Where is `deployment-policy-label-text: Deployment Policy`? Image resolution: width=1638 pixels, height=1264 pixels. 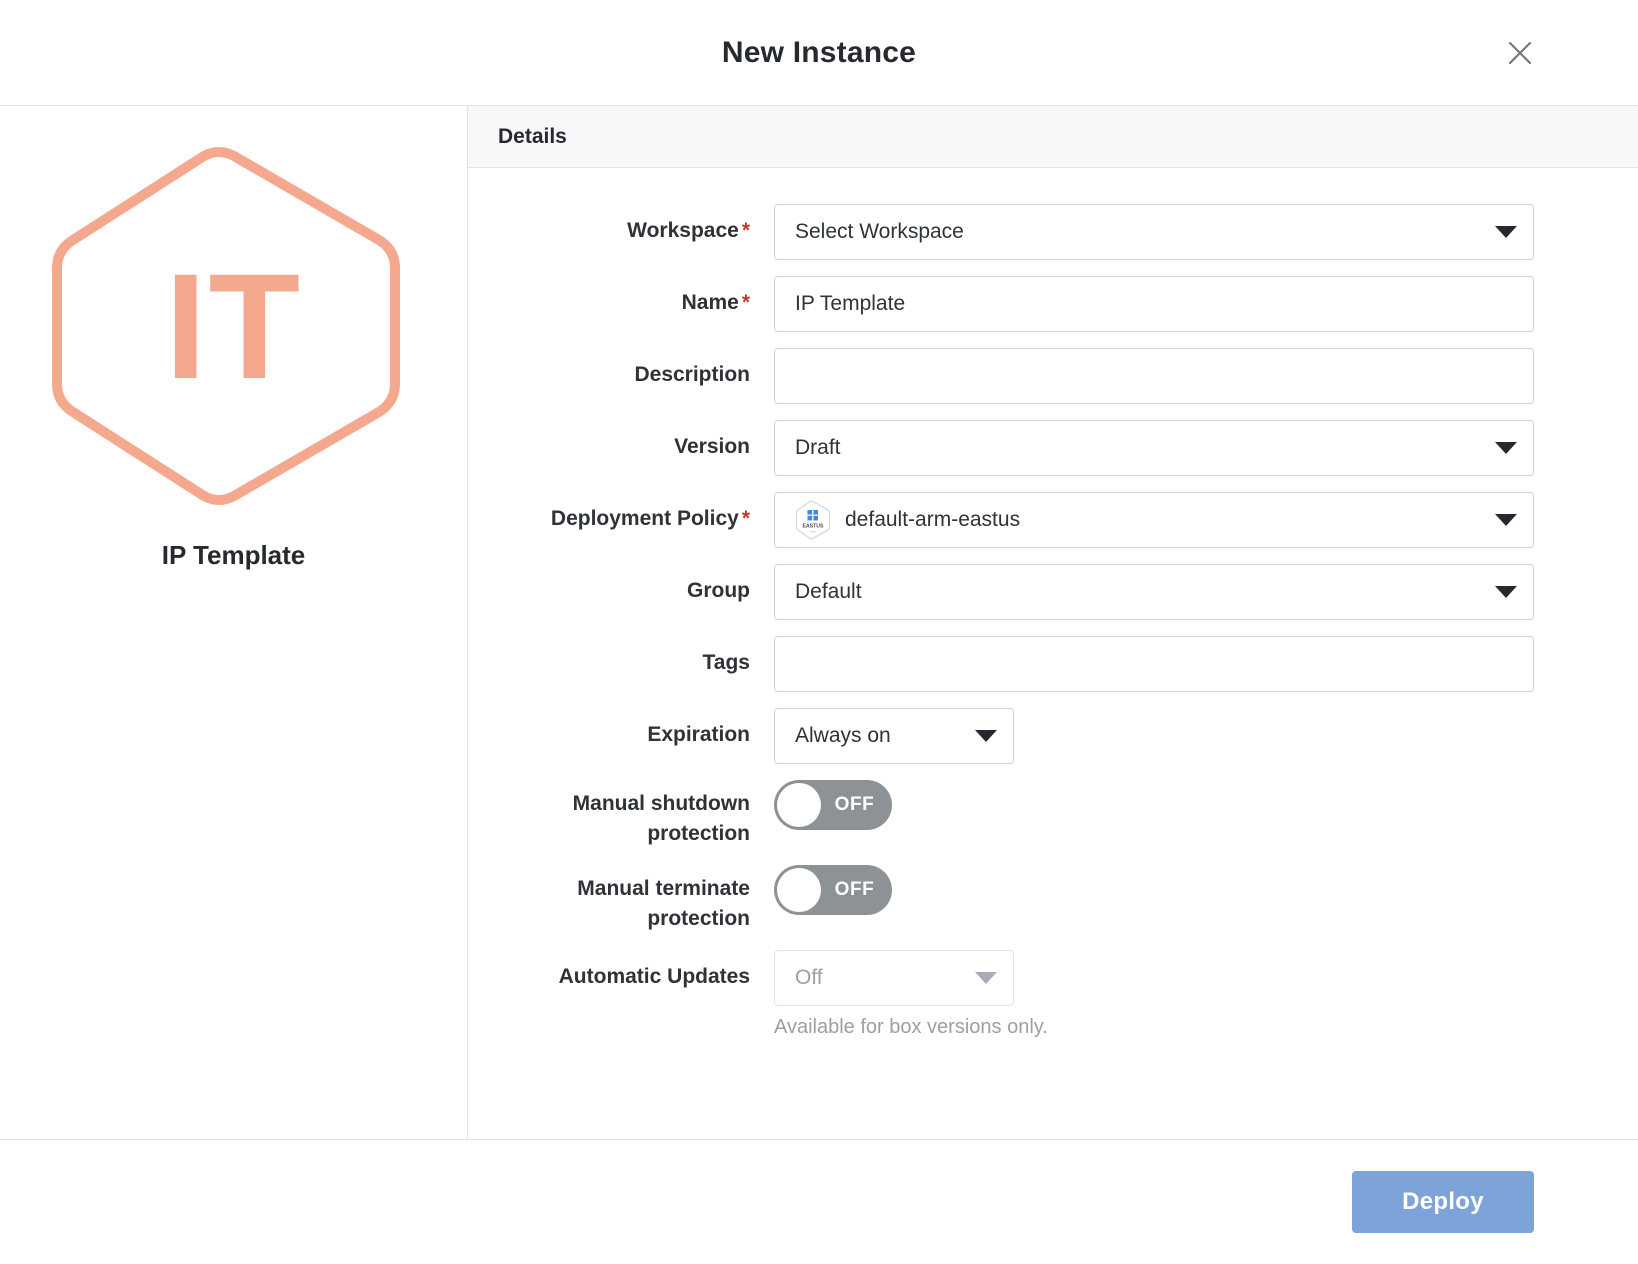 deployment-policy-label-text: Deployment Policy is located at coordinates (644, 518).